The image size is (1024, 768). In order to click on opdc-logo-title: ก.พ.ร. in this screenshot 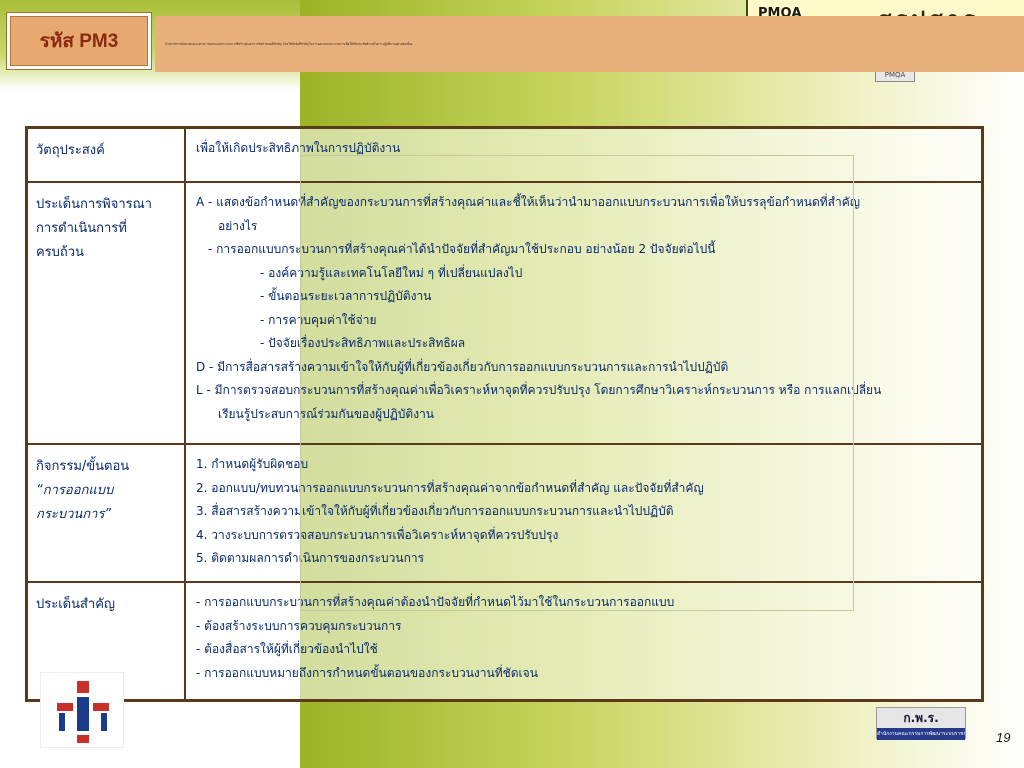, I will do `click(921, 718)`.